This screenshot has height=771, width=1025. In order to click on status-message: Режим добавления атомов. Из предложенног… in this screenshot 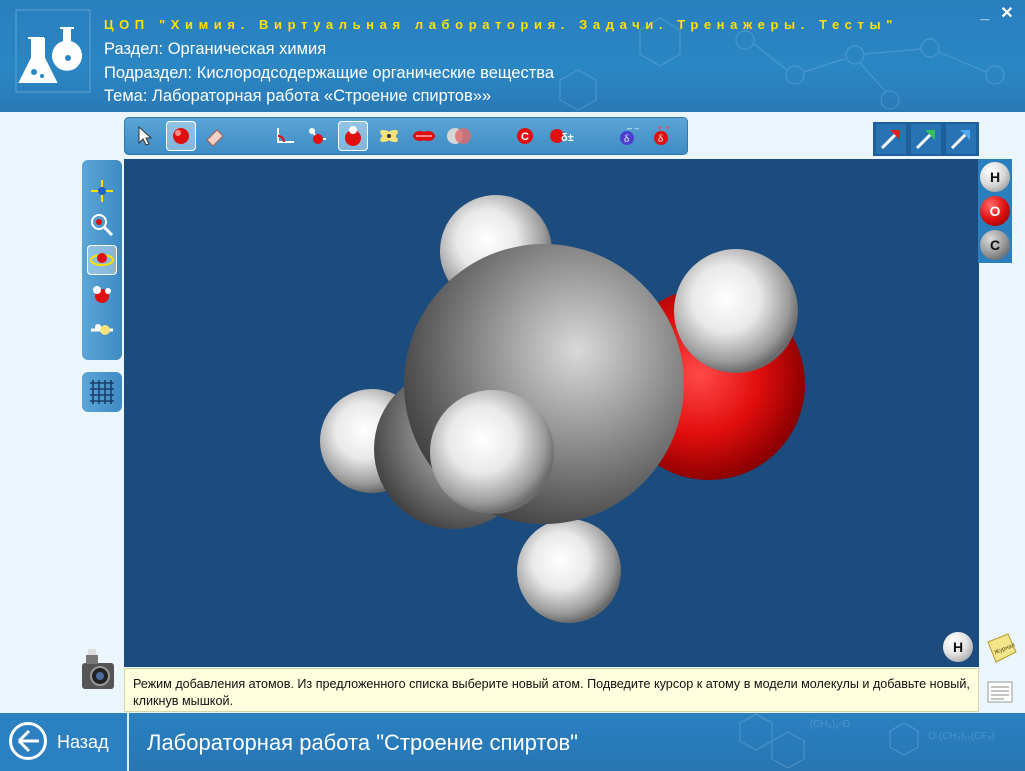, I will do `click(551, 690)`.